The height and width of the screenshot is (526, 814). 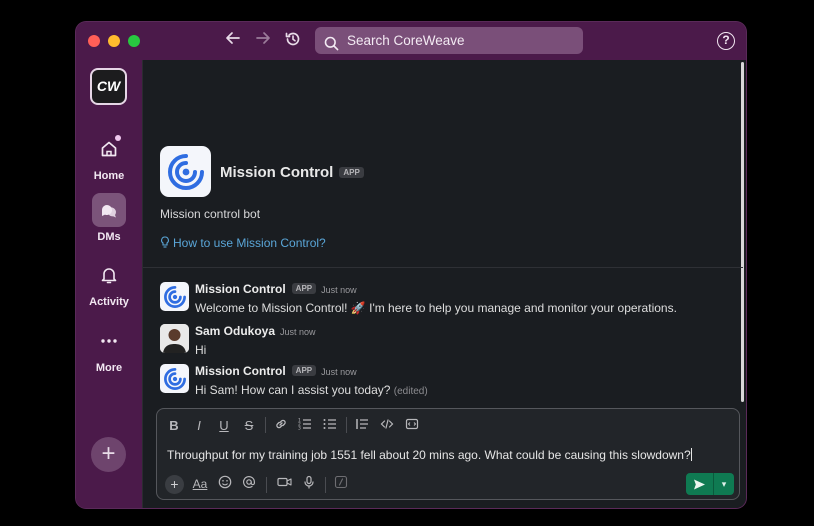 What do you see at coordinates (412, 426) in the screenshot?
I see `code-block-icon` at bounding box center [412, 426].